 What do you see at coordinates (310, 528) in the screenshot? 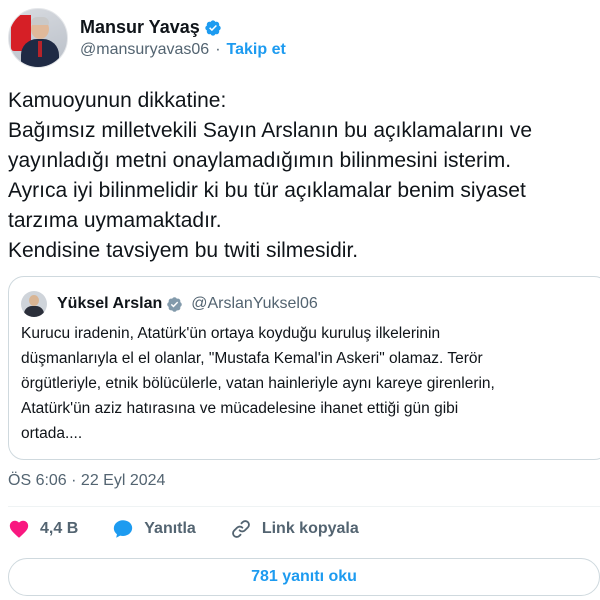
I see `copy-link-label: Link kopyala` at bounding box center [310, 528].